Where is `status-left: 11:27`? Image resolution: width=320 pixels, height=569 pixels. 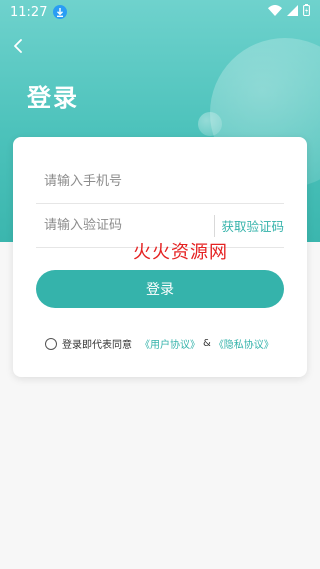
status-left: 11:27 is located at coordinates (39, 12).